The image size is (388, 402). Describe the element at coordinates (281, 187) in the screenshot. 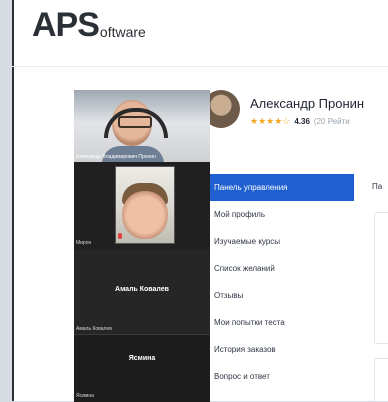

I see `menu-item-dashboard: Панель управления` at that location.